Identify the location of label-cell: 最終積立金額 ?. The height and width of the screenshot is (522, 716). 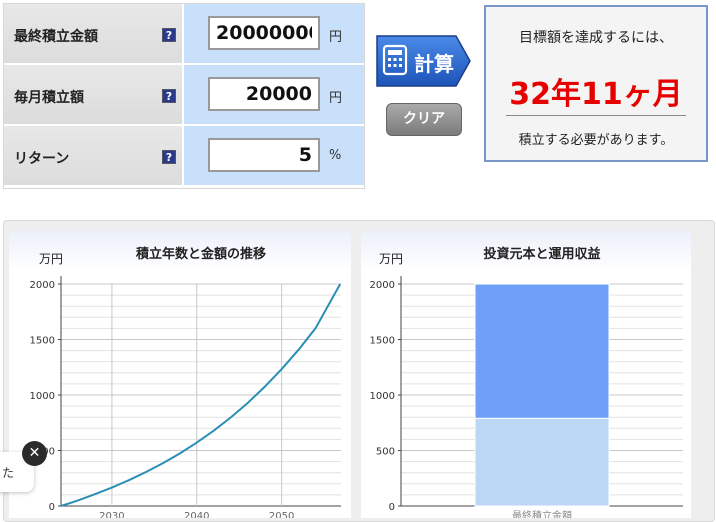
(94, 34).